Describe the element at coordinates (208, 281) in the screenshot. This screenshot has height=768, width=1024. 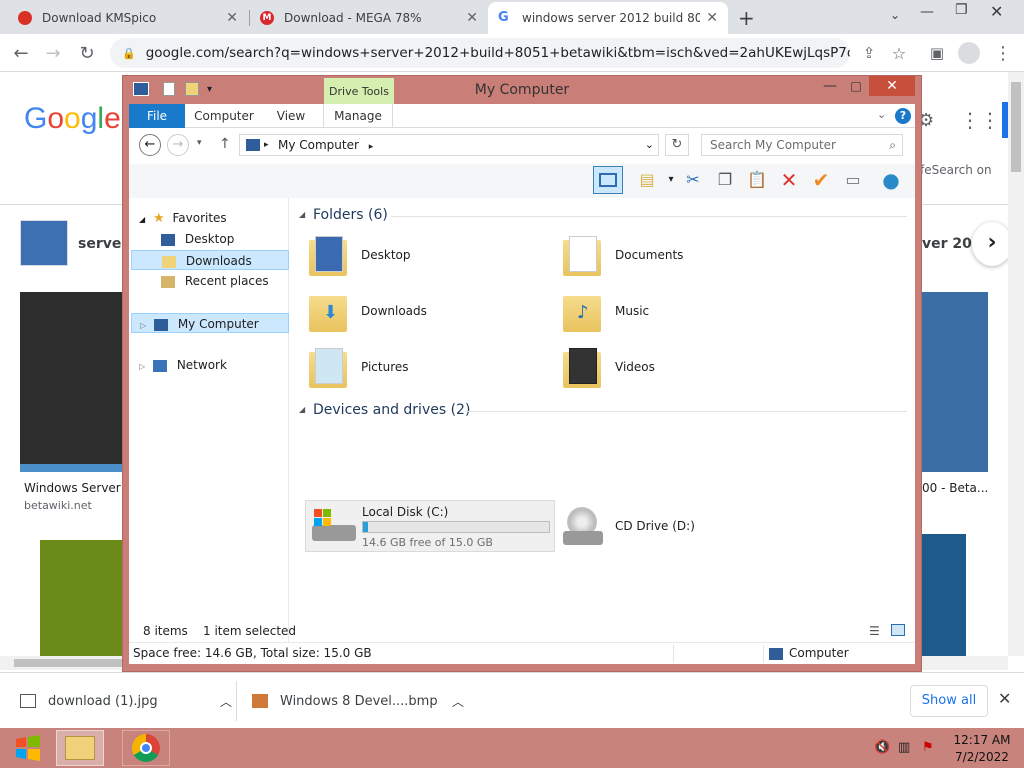
I see `nav-recent-places: Recent places` at that location.